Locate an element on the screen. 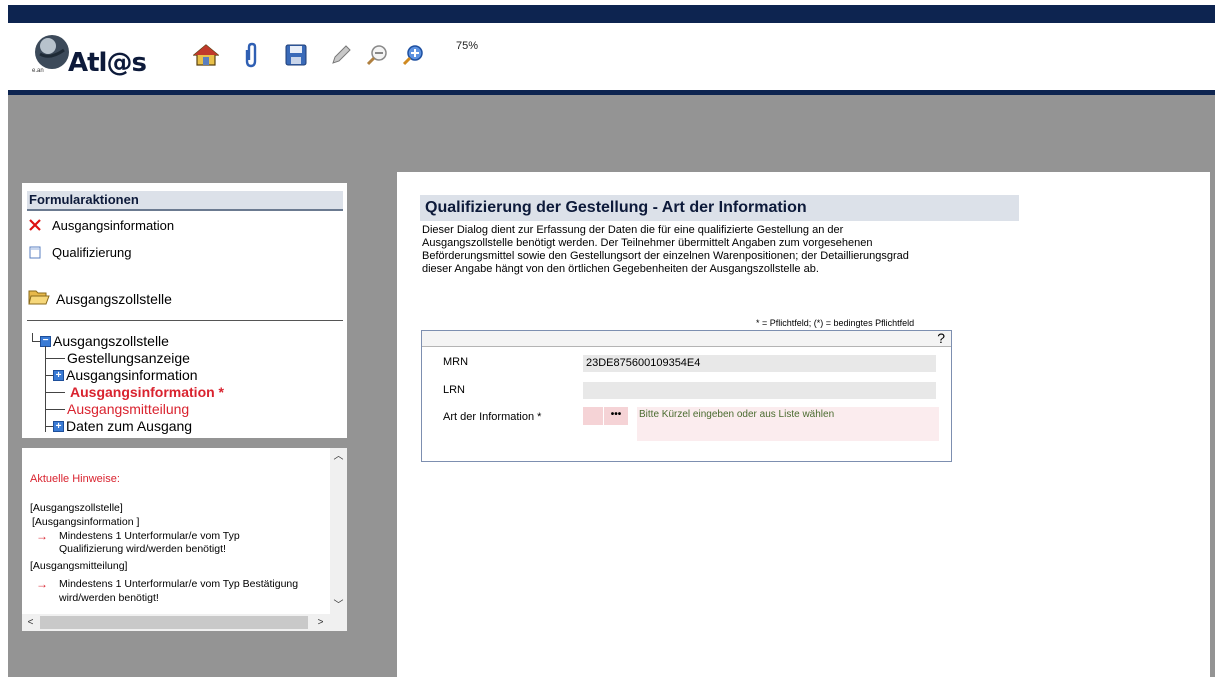 Image resolution: width=1215 pixels, height=677 pixels. action-qualifizierung: Qualifizierung is located at coordinates (80, 252).